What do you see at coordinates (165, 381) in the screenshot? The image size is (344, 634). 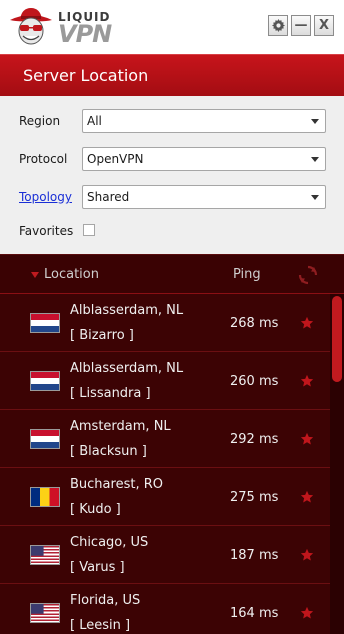 I see `server-row: Alblasserdam, NL [ Lissandra ] 260 ms` at bounding box center [165, 381].